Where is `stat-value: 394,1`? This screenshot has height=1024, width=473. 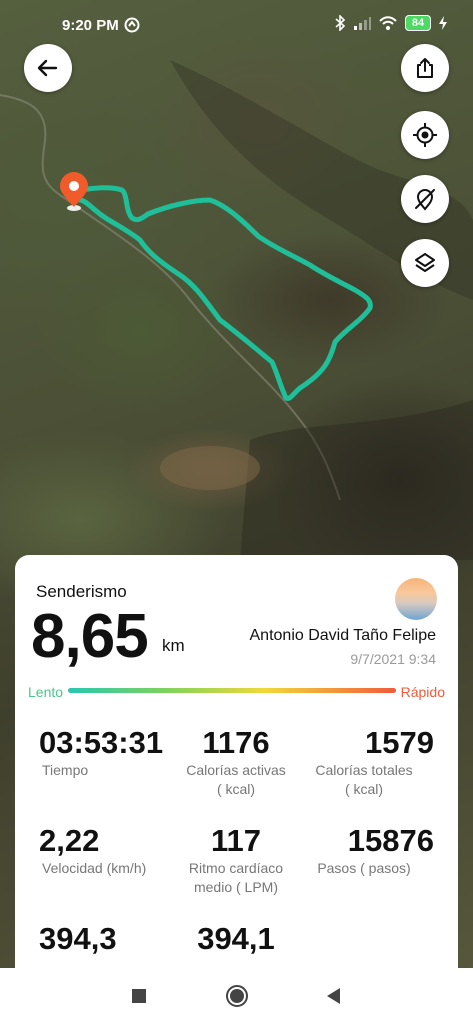 stat-value: 394,1 is located at coordinates (236, 938).